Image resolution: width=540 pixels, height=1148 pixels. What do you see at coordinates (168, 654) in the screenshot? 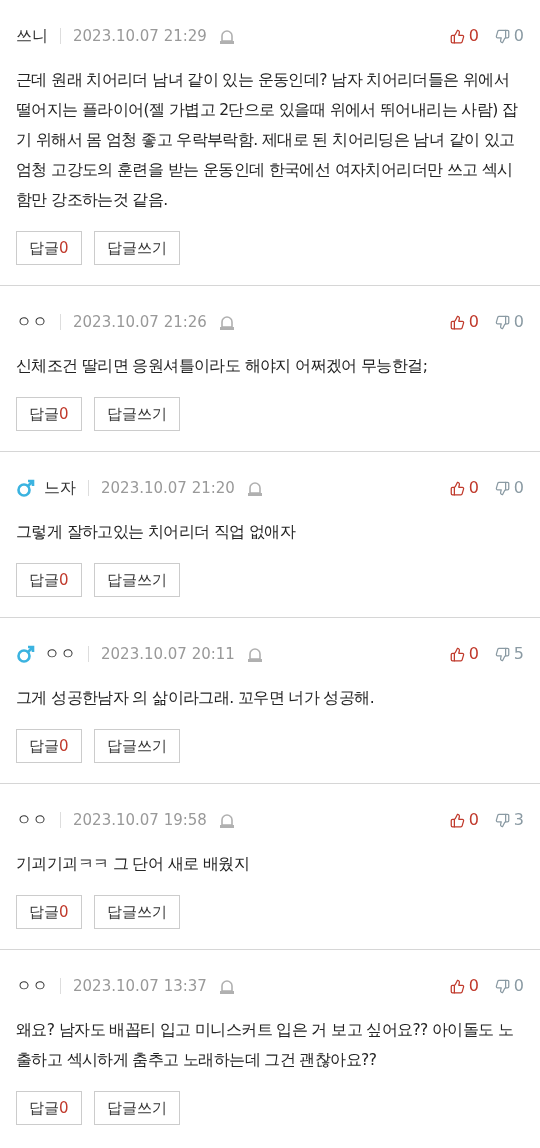
I see `comment-date: 2023.10.07 20:11` at bounding box center [168, 654].